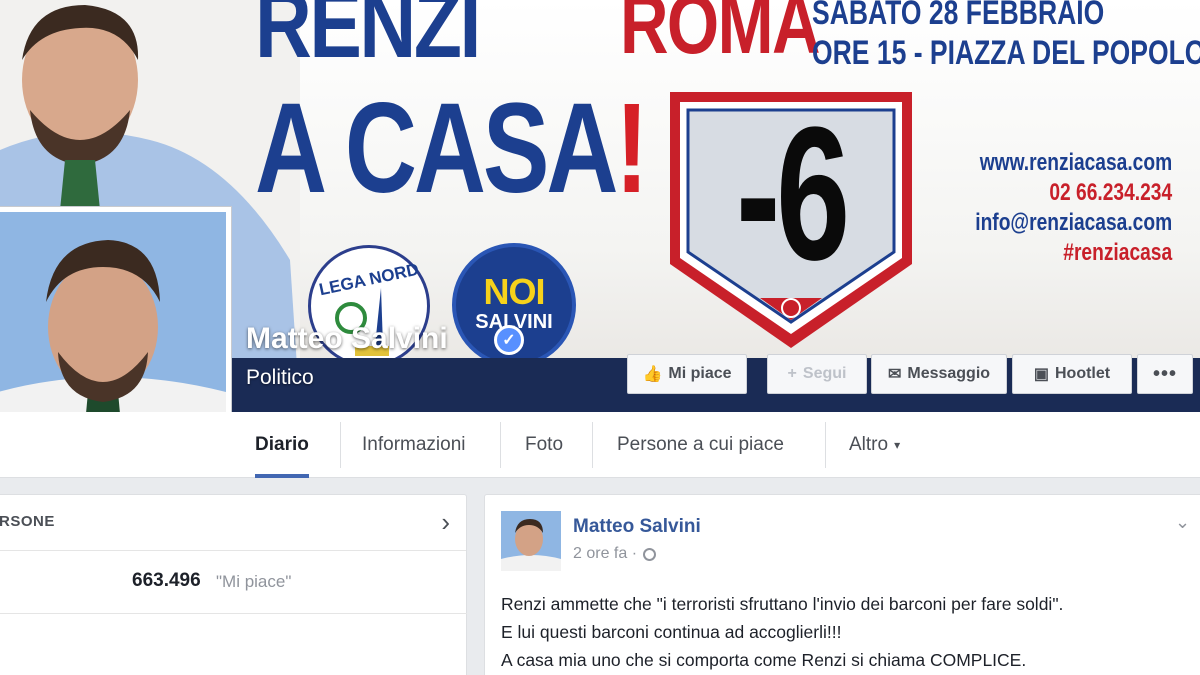  What do you see at coordinates (615, 554) in the screenshot?
I see `post-timestamp: 2 ore fa ·` at bounding box center [615, 554].